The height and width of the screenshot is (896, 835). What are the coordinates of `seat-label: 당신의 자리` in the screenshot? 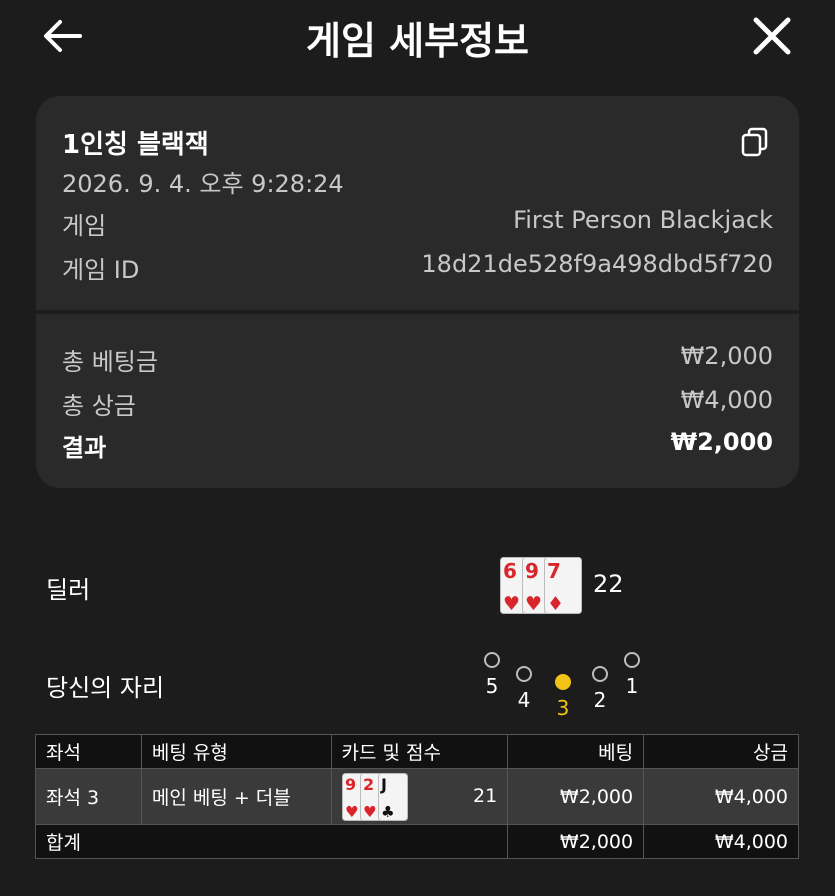 It's located at (105, 688).